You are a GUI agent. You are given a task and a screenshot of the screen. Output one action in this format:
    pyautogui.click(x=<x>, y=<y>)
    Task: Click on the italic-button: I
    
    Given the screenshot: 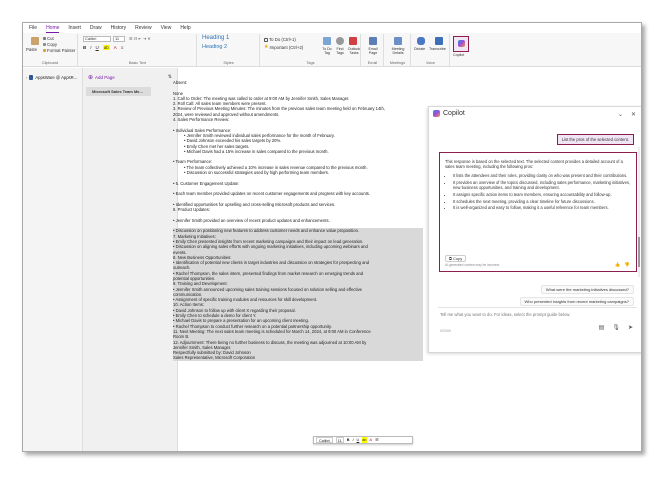 What is the action you would take?
    pyautogui.click(x=90, y=47)
    